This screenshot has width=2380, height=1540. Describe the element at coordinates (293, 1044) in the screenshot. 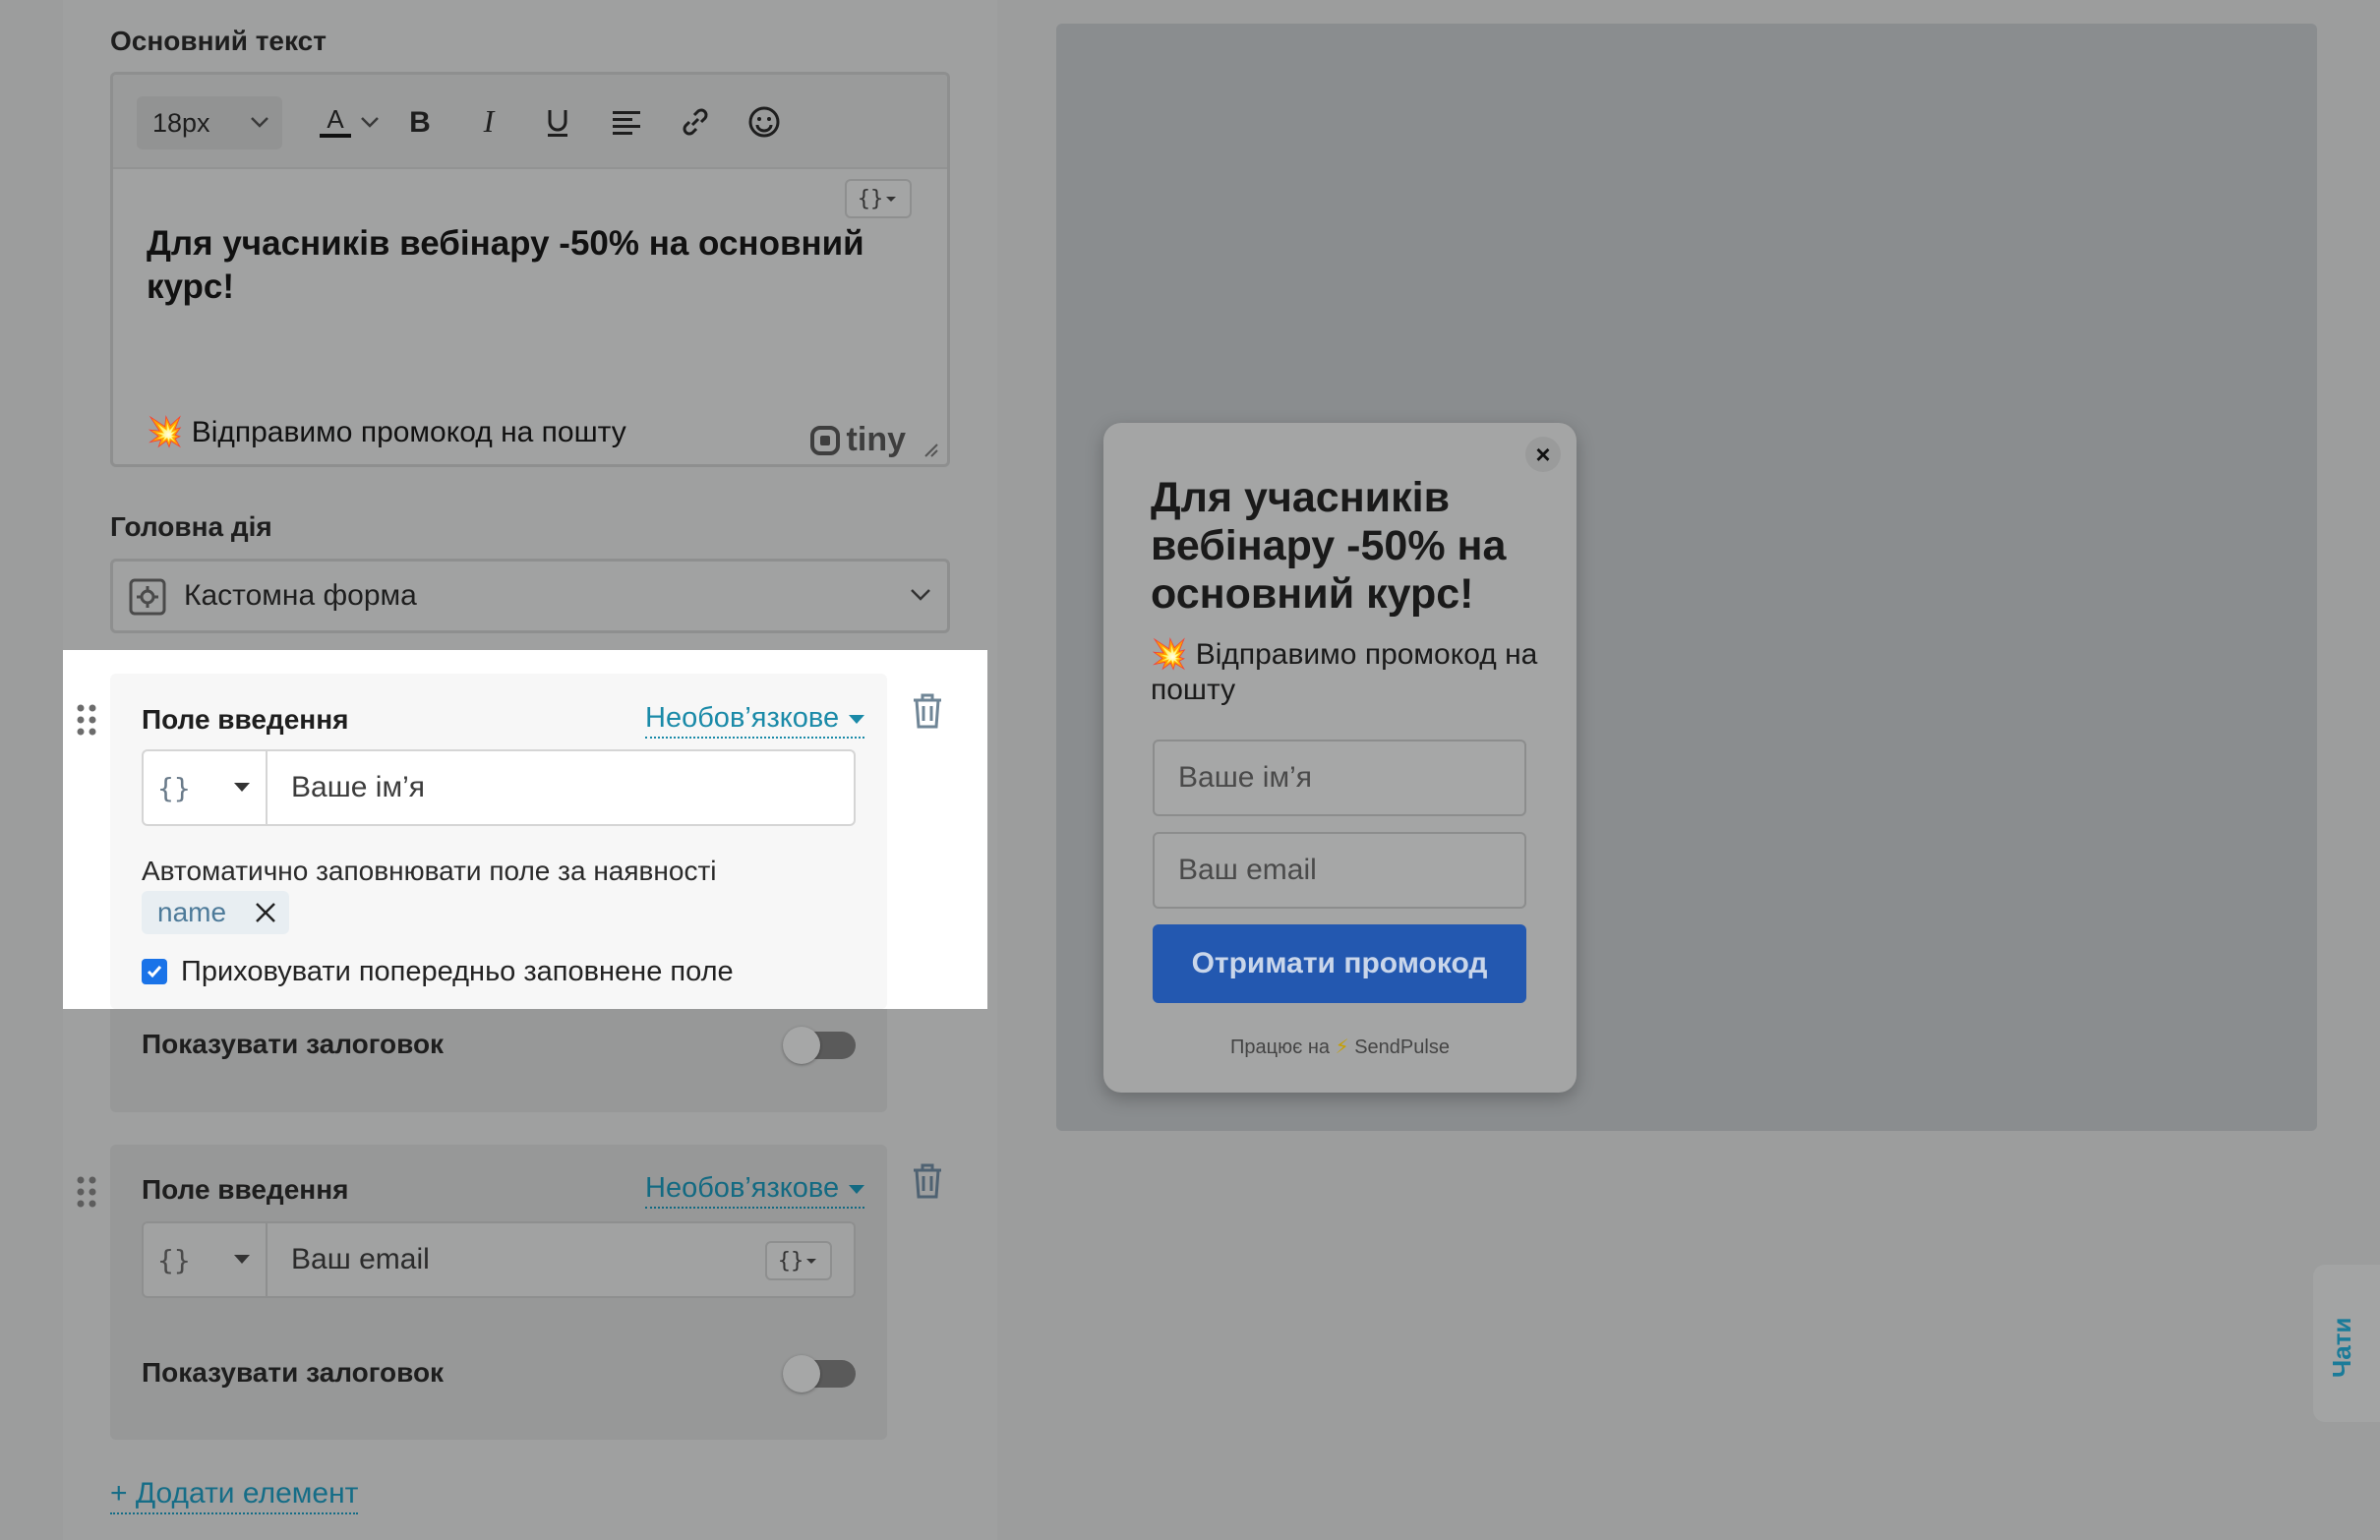

I see `field-1-show-title-label: Показувати залоговок` at that location.